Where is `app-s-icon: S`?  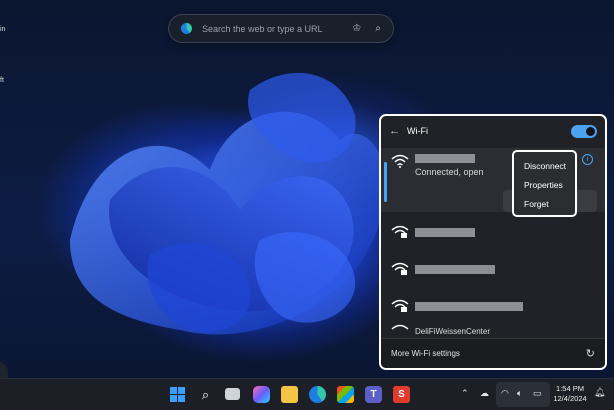 app-s-icon: S is located at coordinates (401, 394).